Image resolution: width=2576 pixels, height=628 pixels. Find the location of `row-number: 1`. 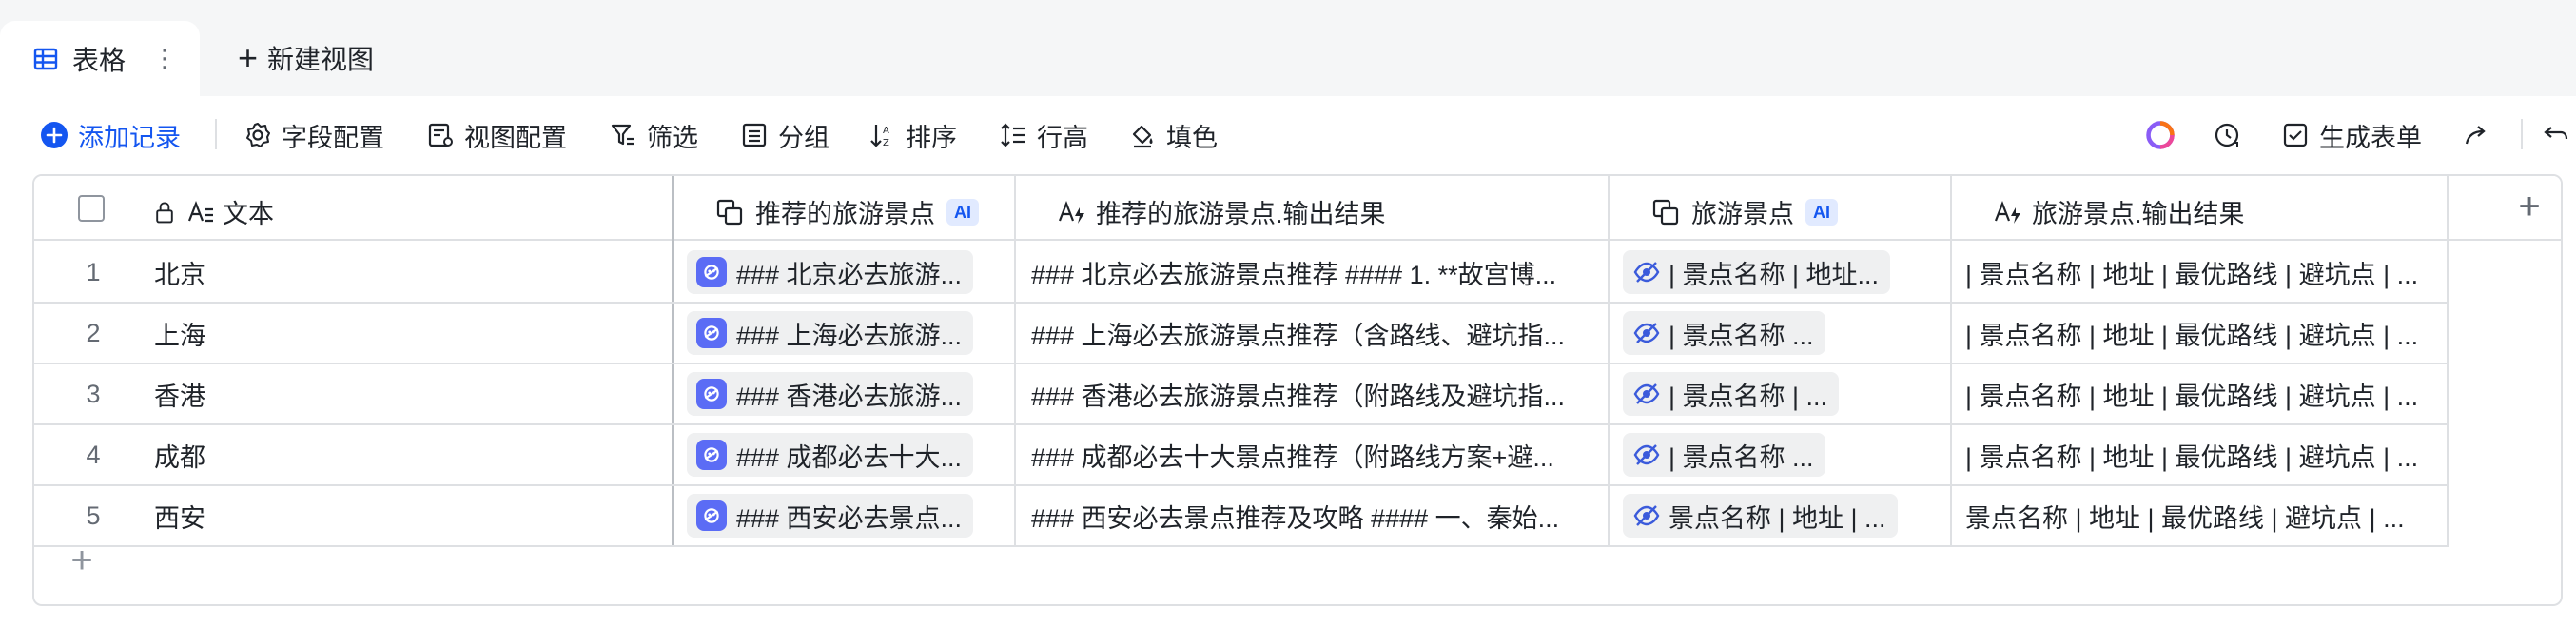

row-number: 1 is located at coordinates (94, 271).